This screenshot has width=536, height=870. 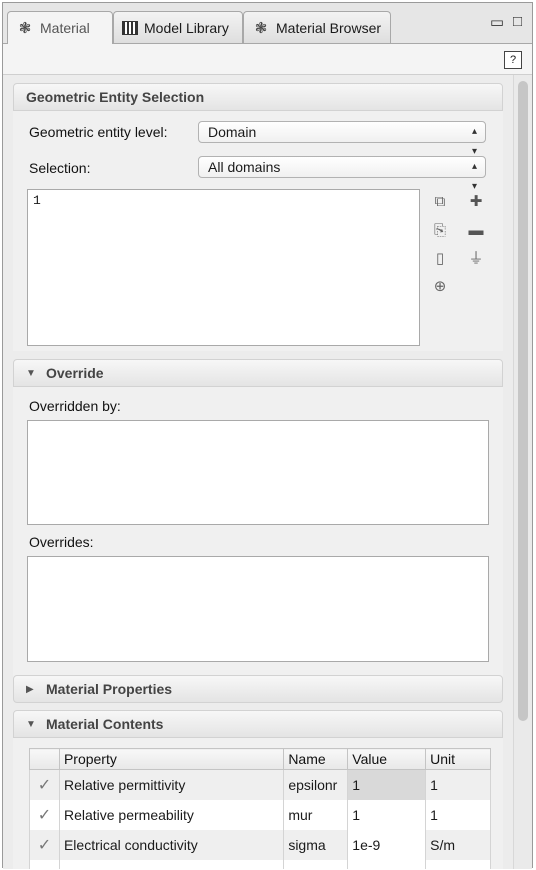 What do you see at coordinates (476, 259) in the screenshot?
I see `clear-selection-icon: ⏚` at bounding box center [476, 259].